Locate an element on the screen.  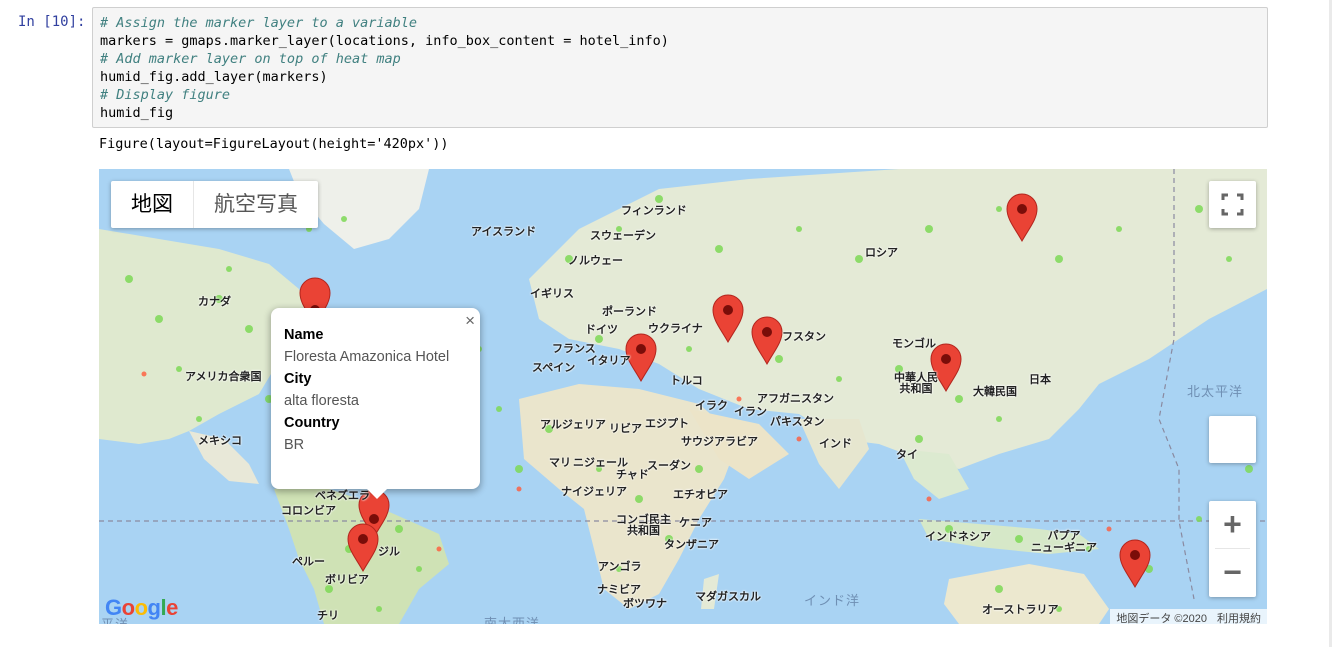
map-marker is located at coordinates (1135, 564).